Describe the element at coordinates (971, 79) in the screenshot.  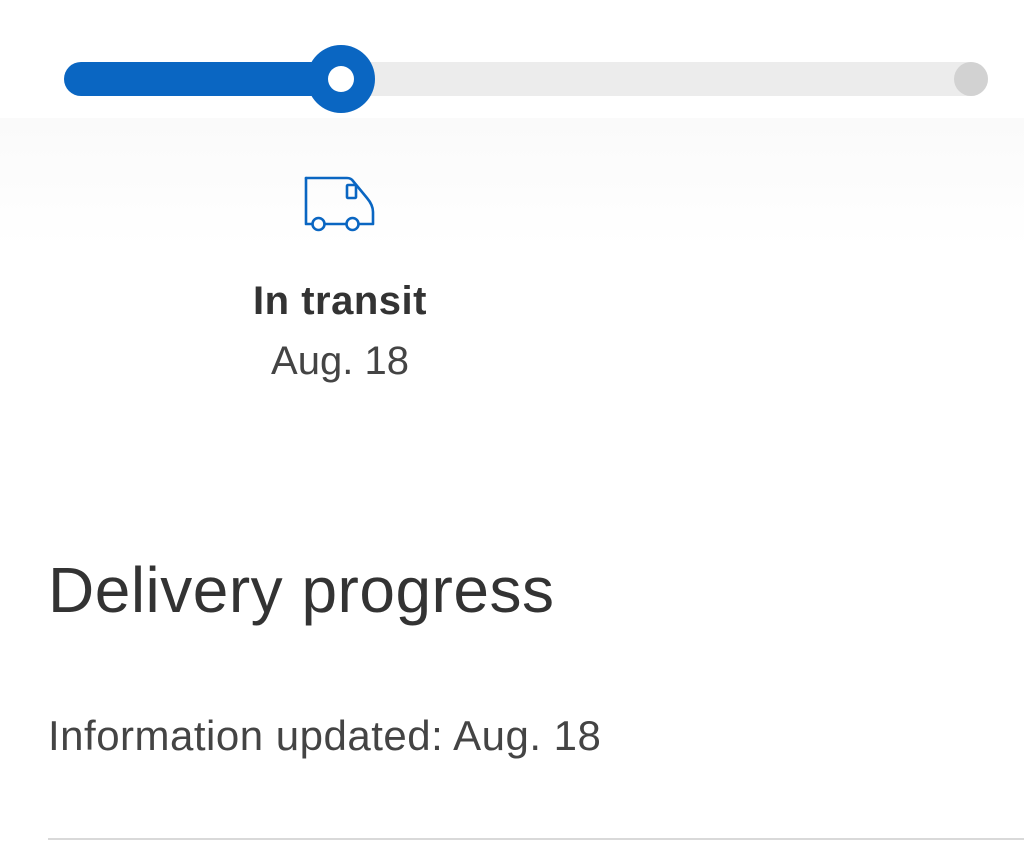
I see `delivered-step-marker` at that location.